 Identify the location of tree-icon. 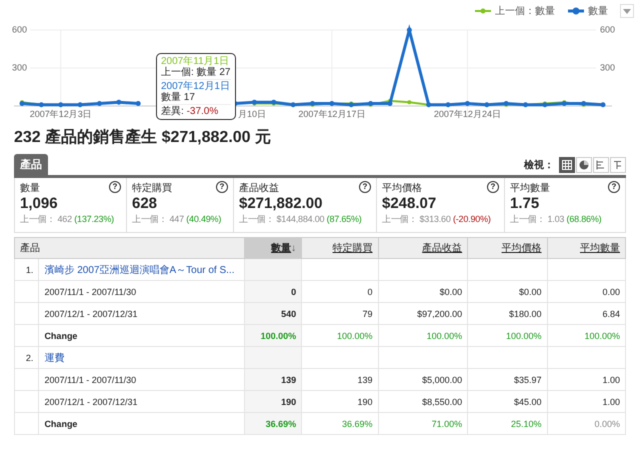
(618, 165).